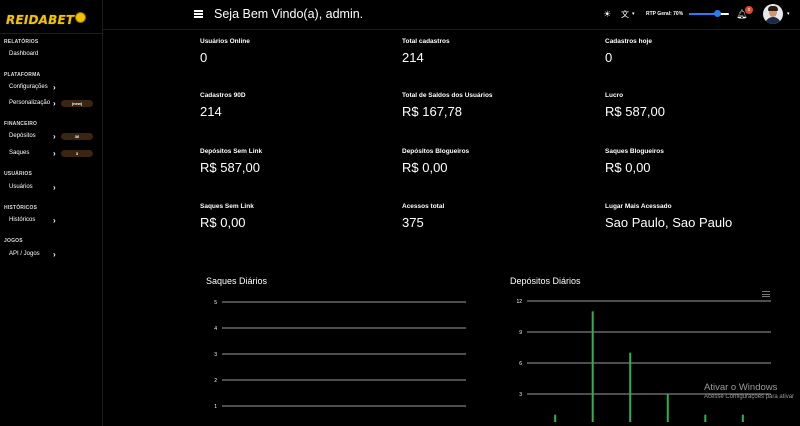 The height and width of the screenshot is (426, 800). Describe the element at coordinates (628, 51) in the screenshot. I see `stat-cadastros-hoje: Cadastros hoje 0` at that location.